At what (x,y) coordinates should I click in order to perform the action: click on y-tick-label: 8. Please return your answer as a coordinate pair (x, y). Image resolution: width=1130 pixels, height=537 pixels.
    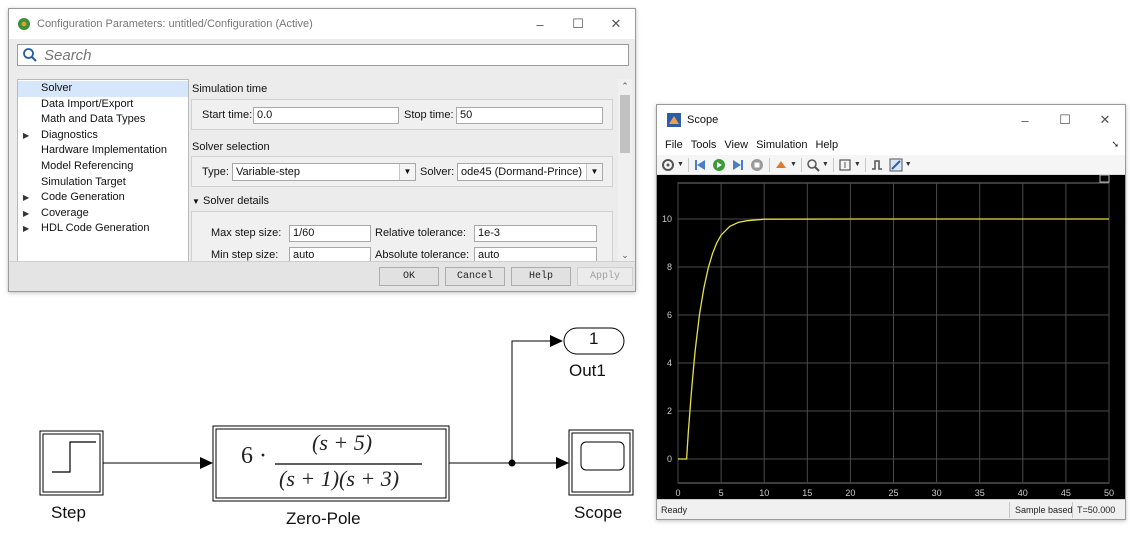
    Looking at the image, I should click on (669, 267).